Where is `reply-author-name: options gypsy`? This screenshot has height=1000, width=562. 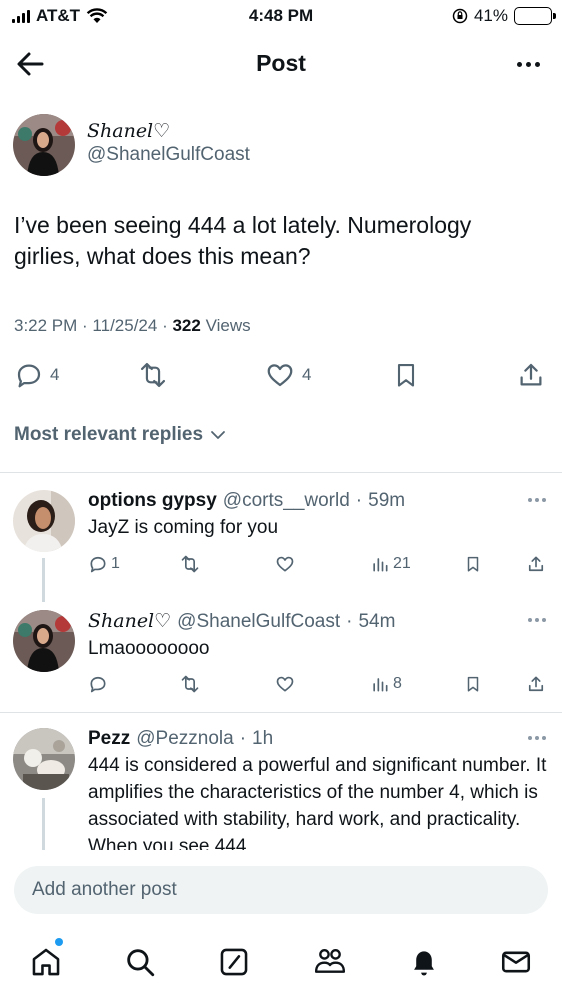 reply-author-name: options gypsy is located at coordinates (152, 501).